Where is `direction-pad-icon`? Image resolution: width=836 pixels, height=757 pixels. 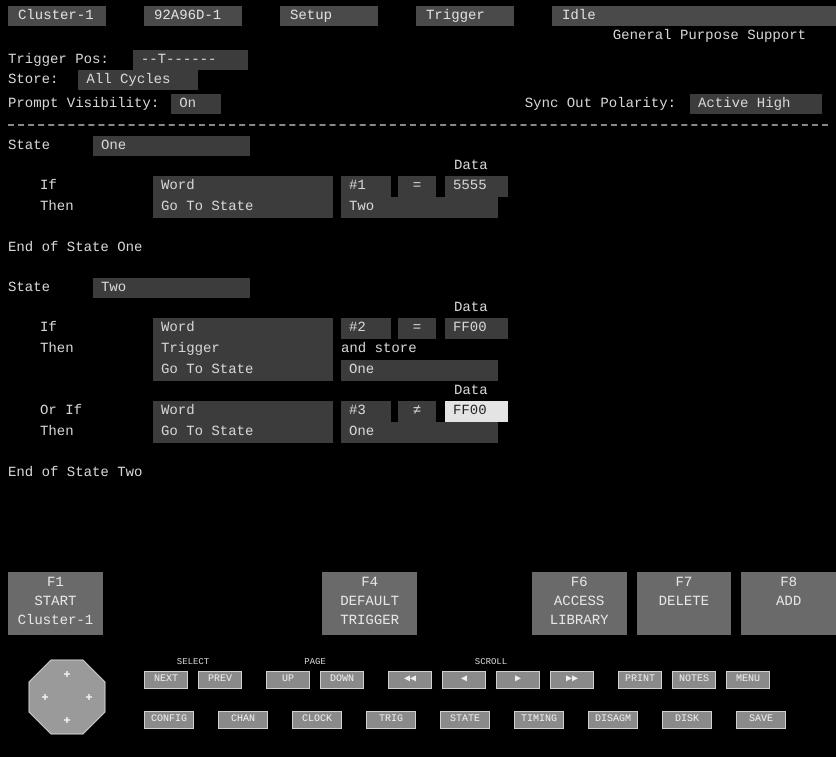
direction-pad-icon is located at coordinates (67, 697).